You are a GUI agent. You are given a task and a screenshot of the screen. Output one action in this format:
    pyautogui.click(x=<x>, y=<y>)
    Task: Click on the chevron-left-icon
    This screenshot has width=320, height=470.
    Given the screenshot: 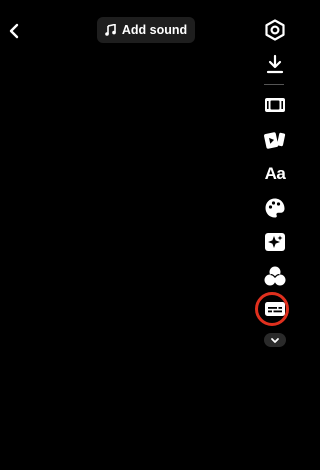 What is the action you would take?
    pyautogui.click(x=14, y=31)
    